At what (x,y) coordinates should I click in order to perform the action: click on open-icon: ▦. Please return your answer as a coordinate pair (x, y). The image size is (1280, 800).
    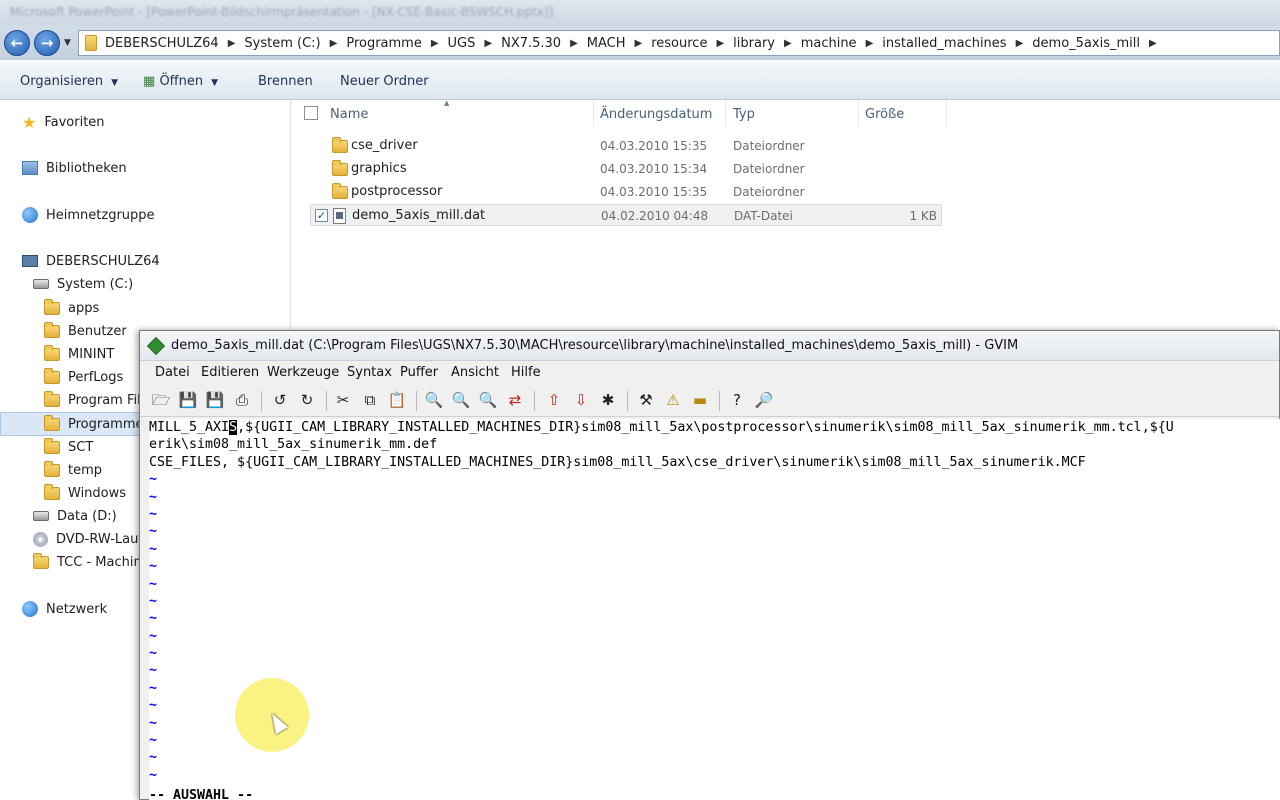
    Looking at the image, I should click on (149, 81).